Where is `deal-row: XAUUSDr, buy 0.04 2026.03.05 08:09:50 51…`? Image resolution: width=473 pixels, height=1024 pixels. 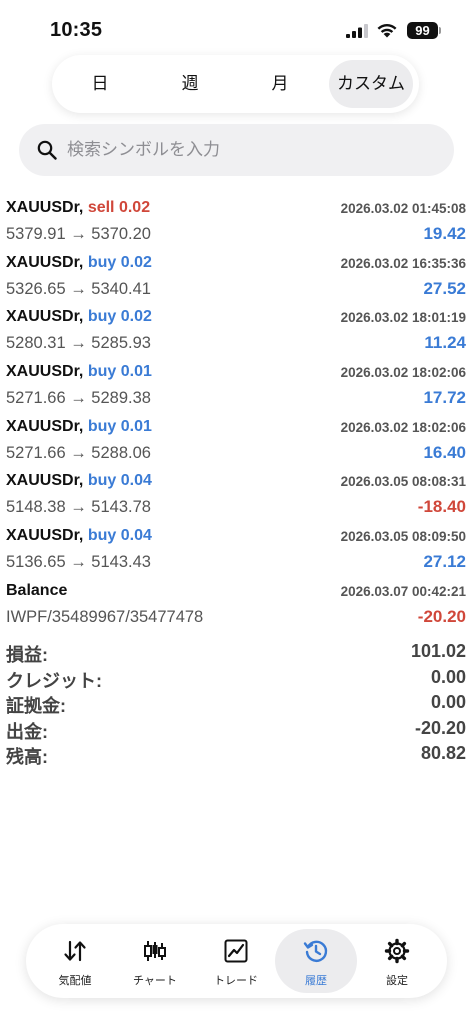 deal-row: XAUUSDr, buy 0.04 2026.03.05 08:09:50 51… is located at coordinates (236, 551).